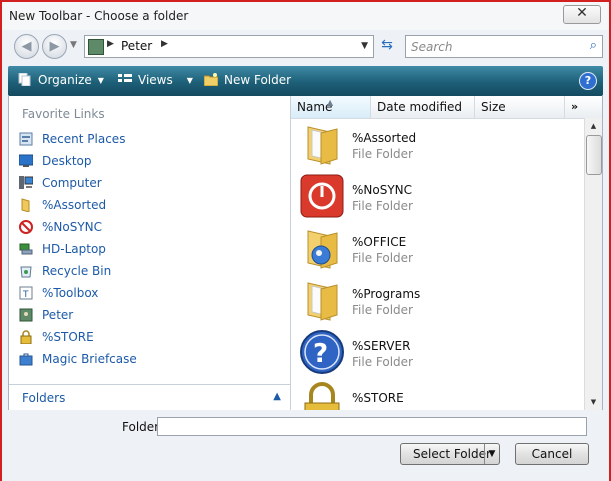 The width and height of the screenshot is (611, 481). What do you see at coordinates (147, 162) in the screenshot?
I see `fav-desktop: Desktop` at bounding box center [147, 162].